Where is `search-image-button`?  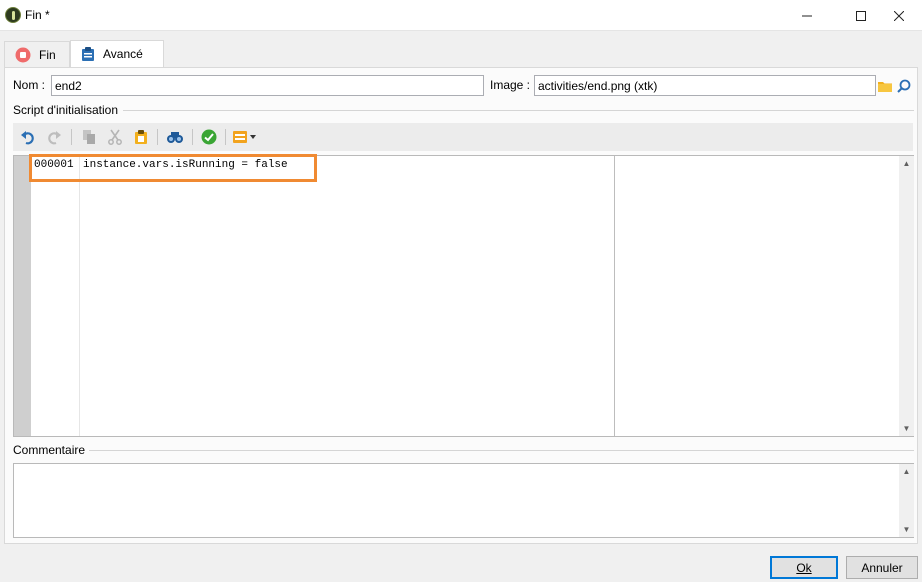 search-image-button is located at coordinates (904, 85).